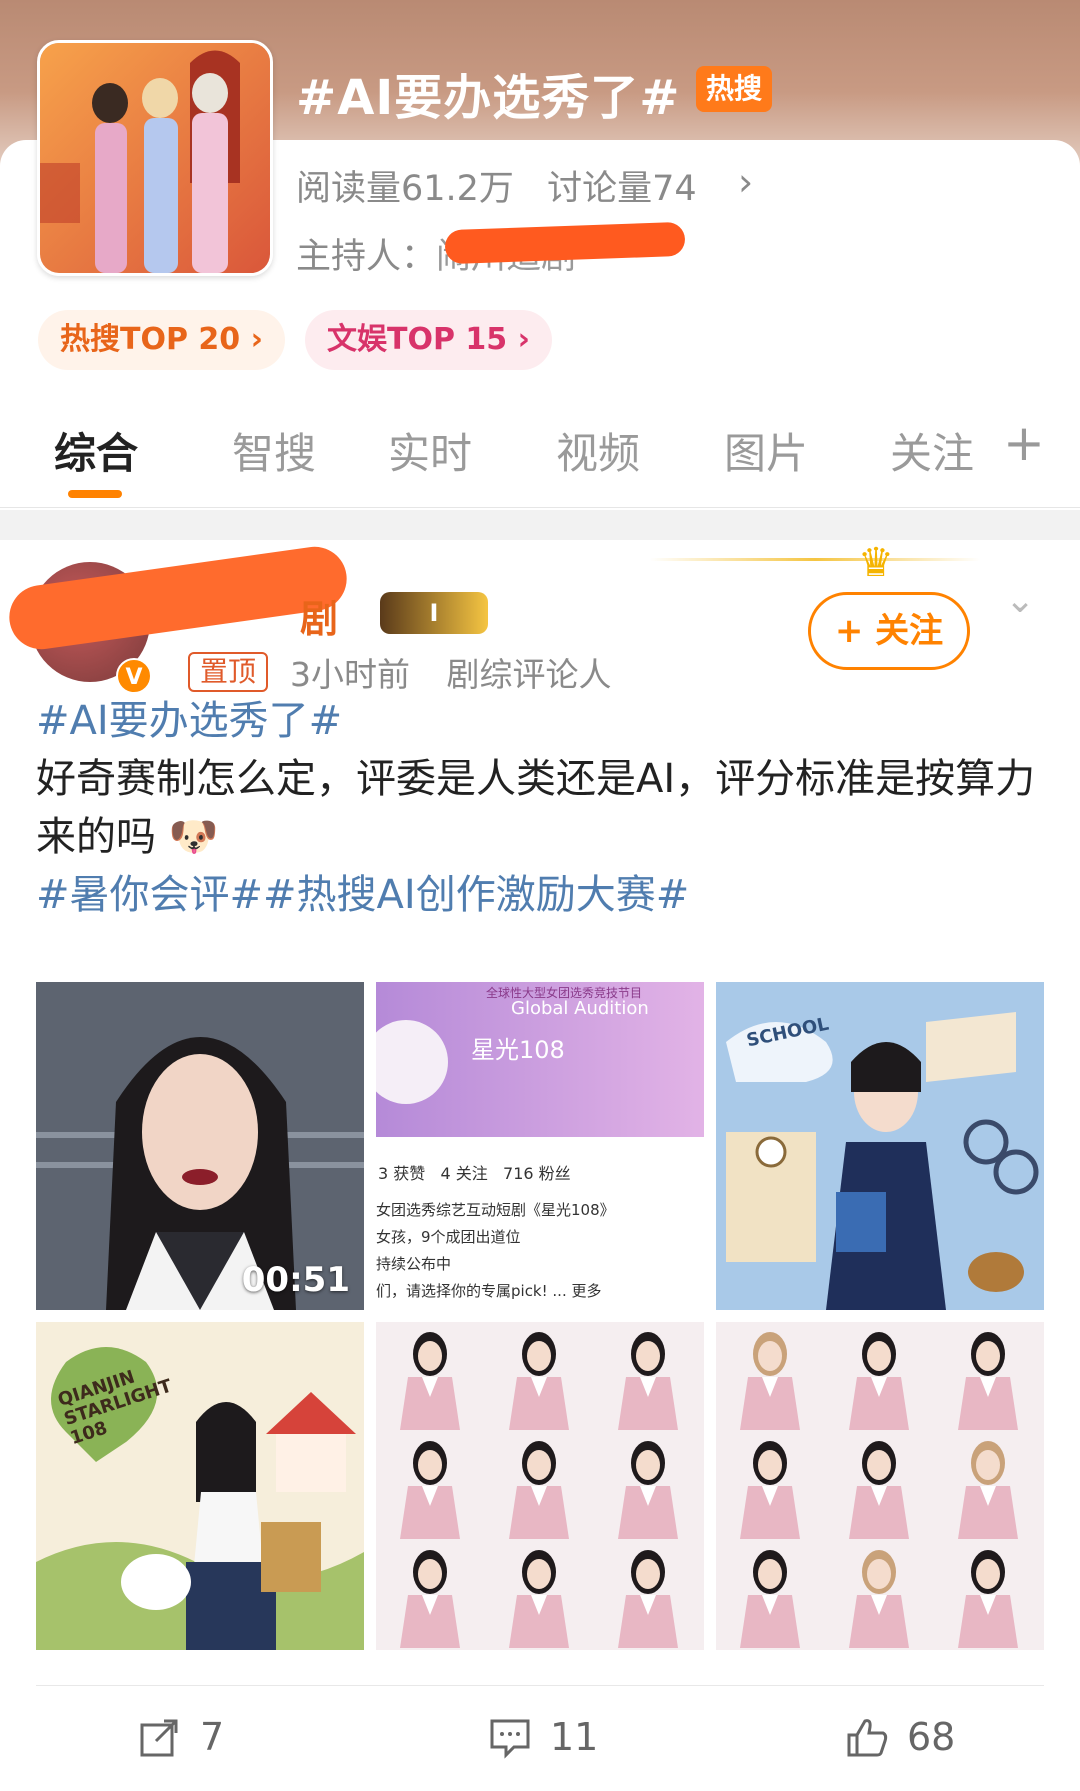 The image size is (1080, 1791). I want to click on tab-comprehensive: 综合, so click(96, 450).